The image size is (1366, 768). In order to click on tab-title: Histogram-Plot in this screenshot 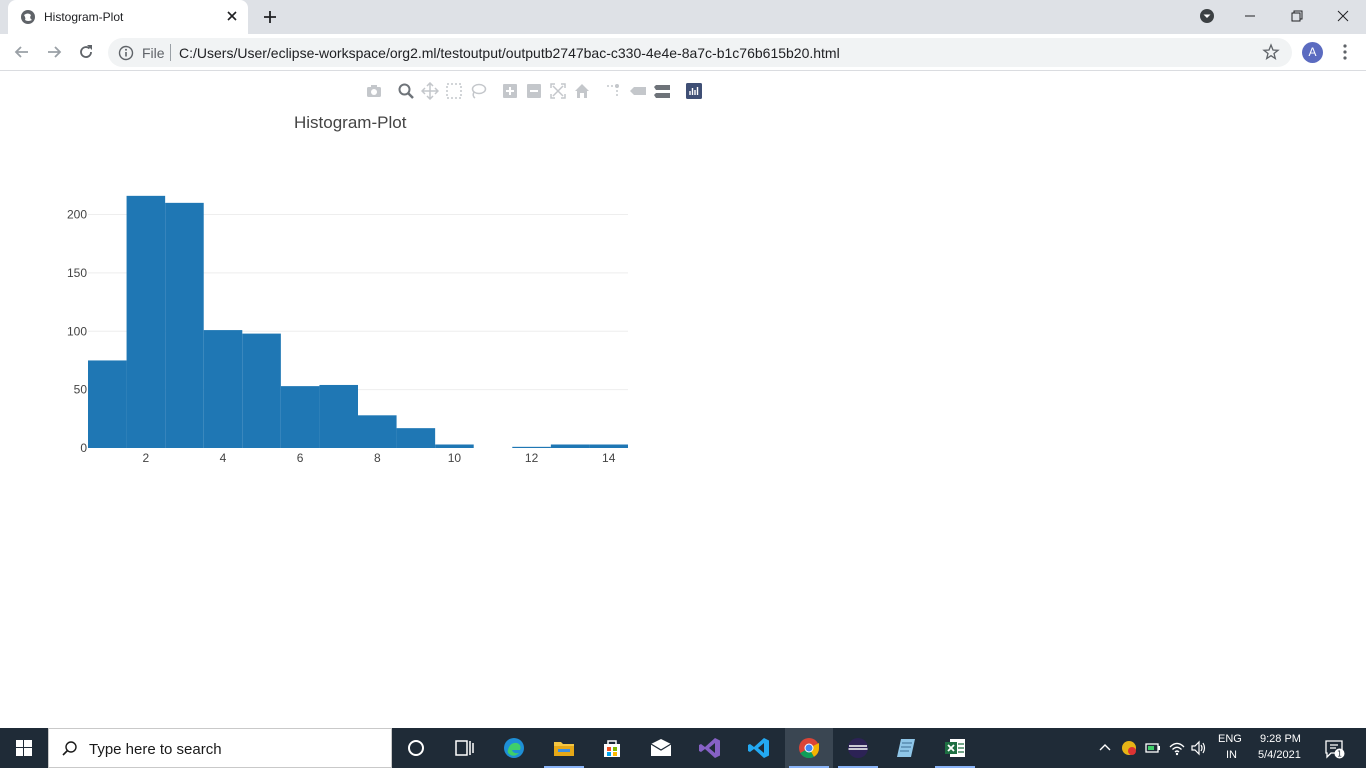, I will do `click(84, 17)`.